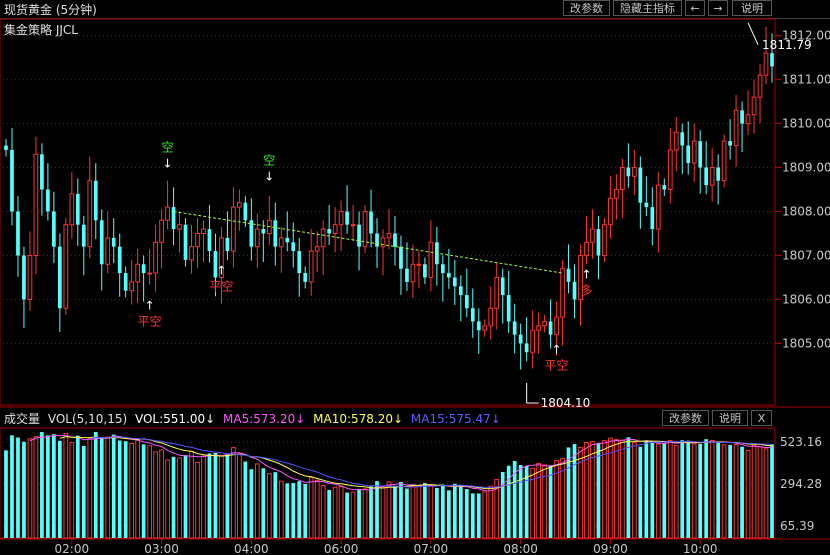 The width and height of the screenshot is (830, 555). Describe the element at coordinates (761, 418) in the screenshot. I see `volume-close-icon: X` at that location.